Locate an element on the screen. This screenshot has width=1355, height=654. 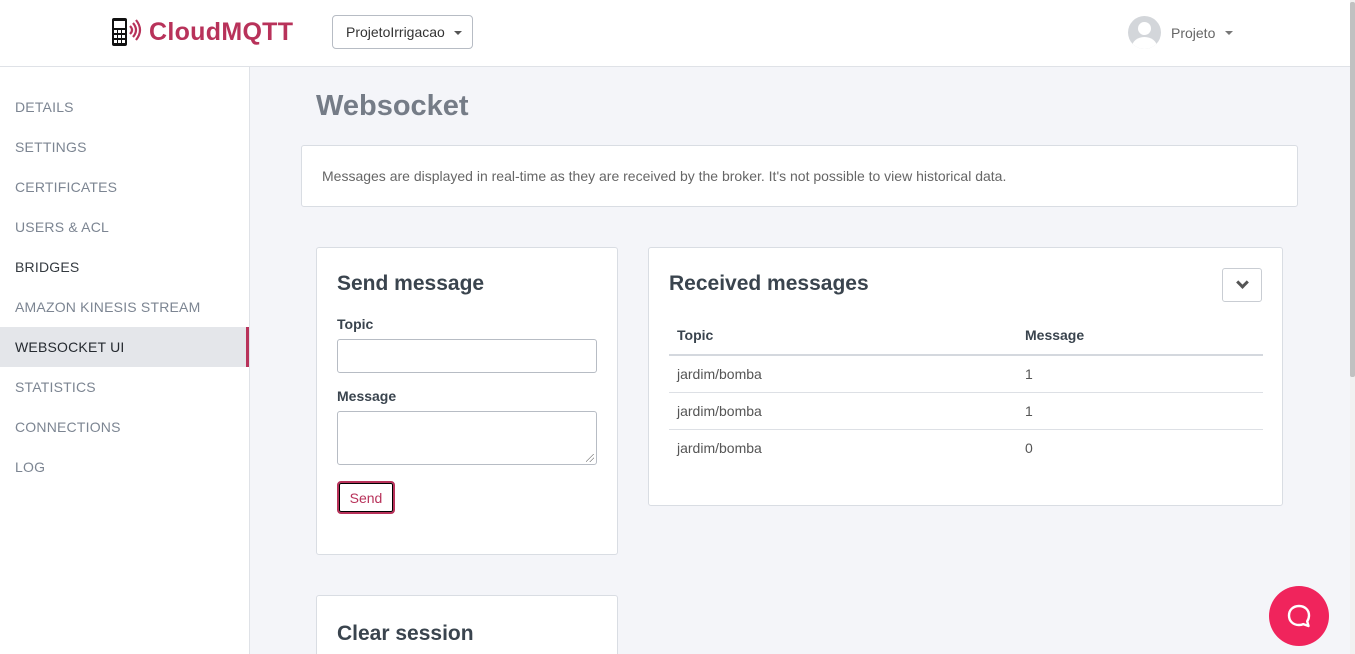
sidebar-item-bridges: BRIDGES is located at coordinates (124, 267).